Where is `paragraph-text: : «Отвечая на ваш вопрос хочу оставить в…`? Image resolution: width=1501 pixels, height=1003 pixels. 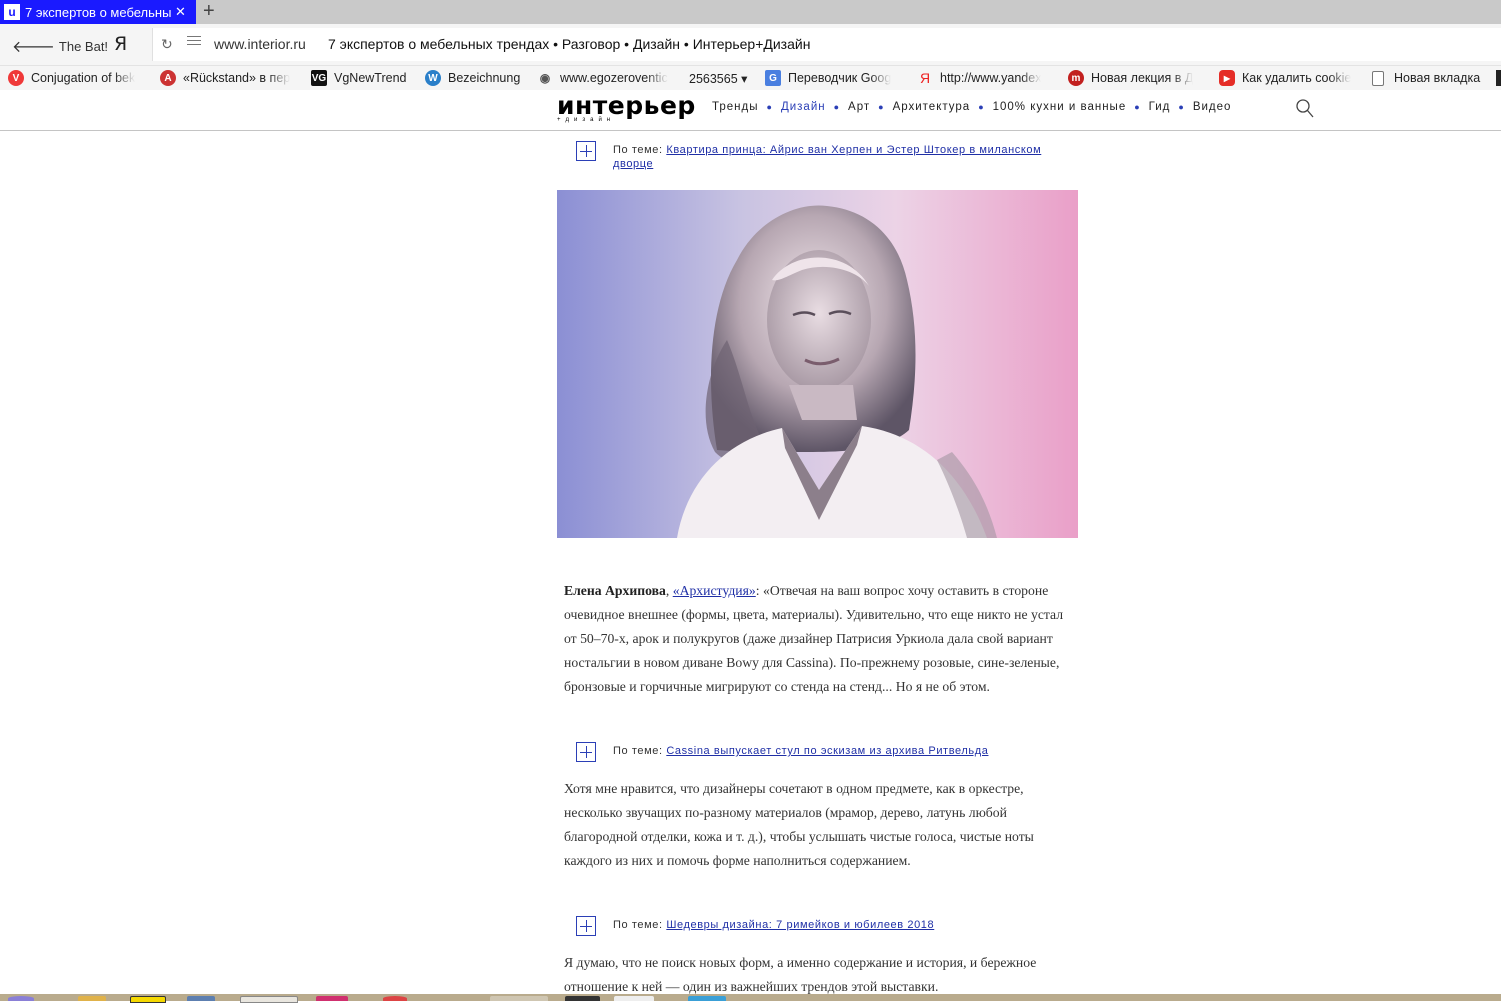
paragraph-text: : «Отвечая на ваш вопрос хочу оставить в… is located at coordinates (814, 638).